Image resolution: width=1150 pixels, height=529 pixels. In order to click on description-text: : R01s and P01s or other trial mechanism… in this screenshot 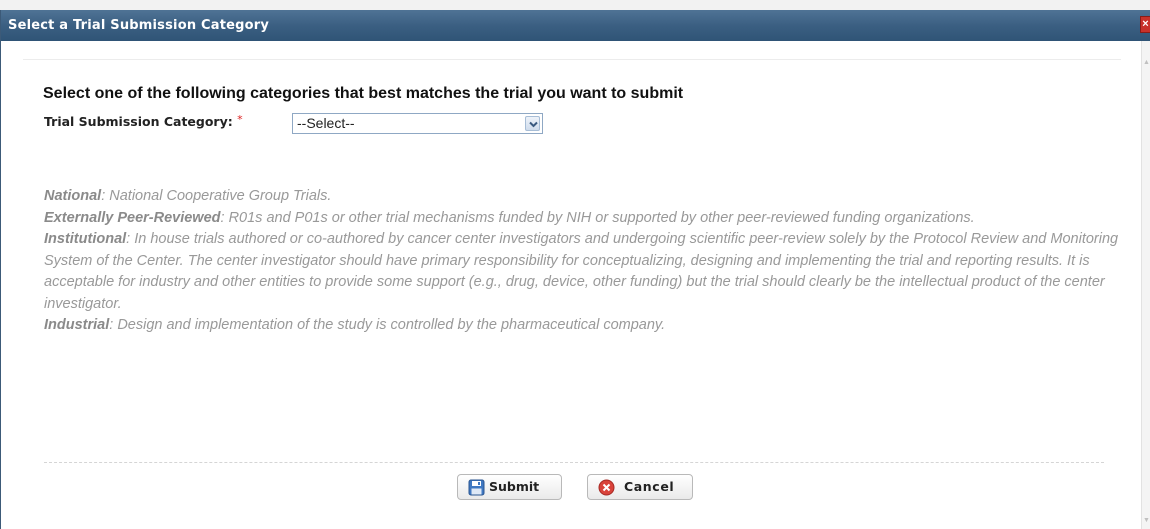, I will do `click(597, 217)`.